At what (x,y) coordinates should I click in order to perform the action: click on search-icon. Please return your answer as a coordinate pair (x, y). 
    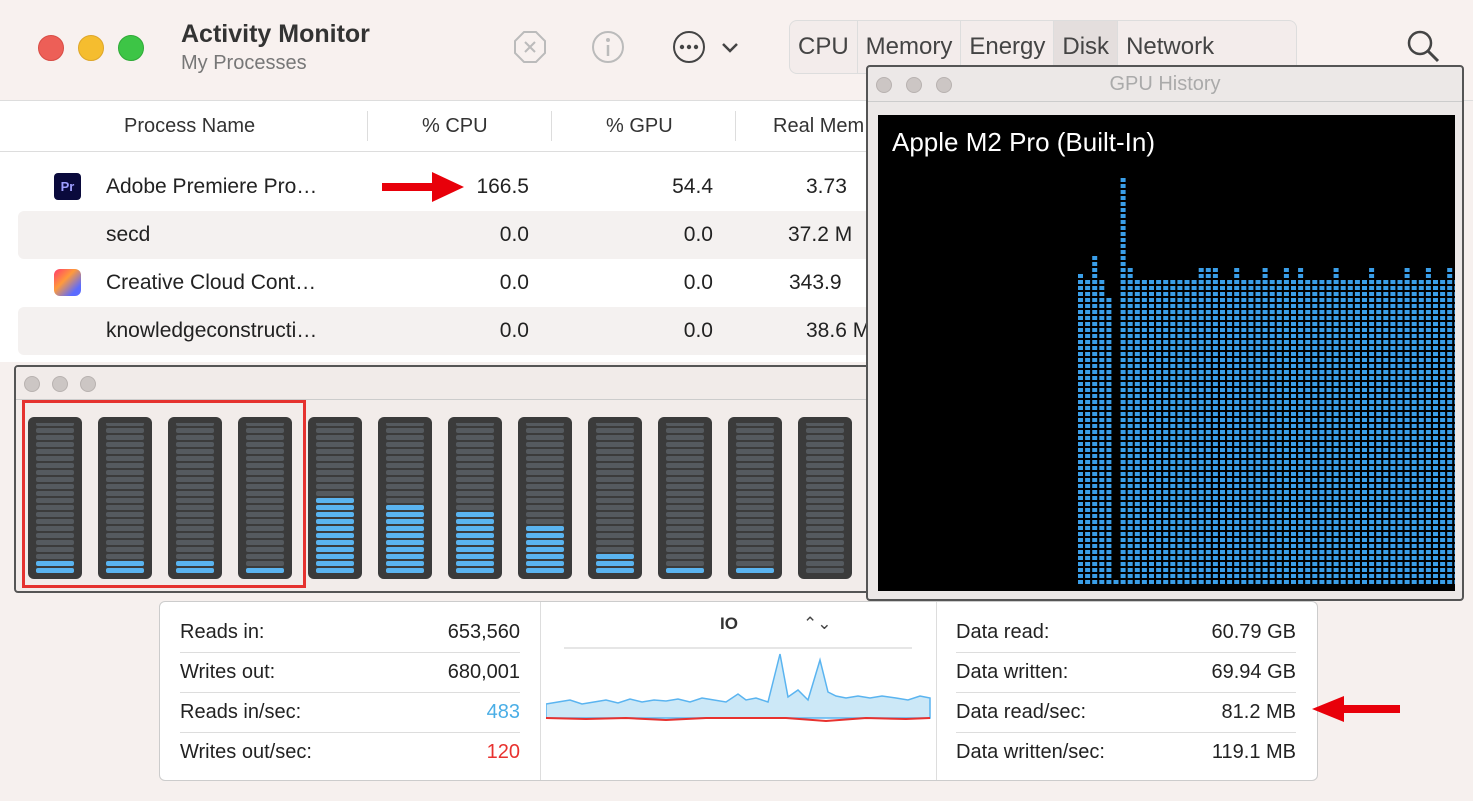
    Looking at the image, I should click on (1423, 46).